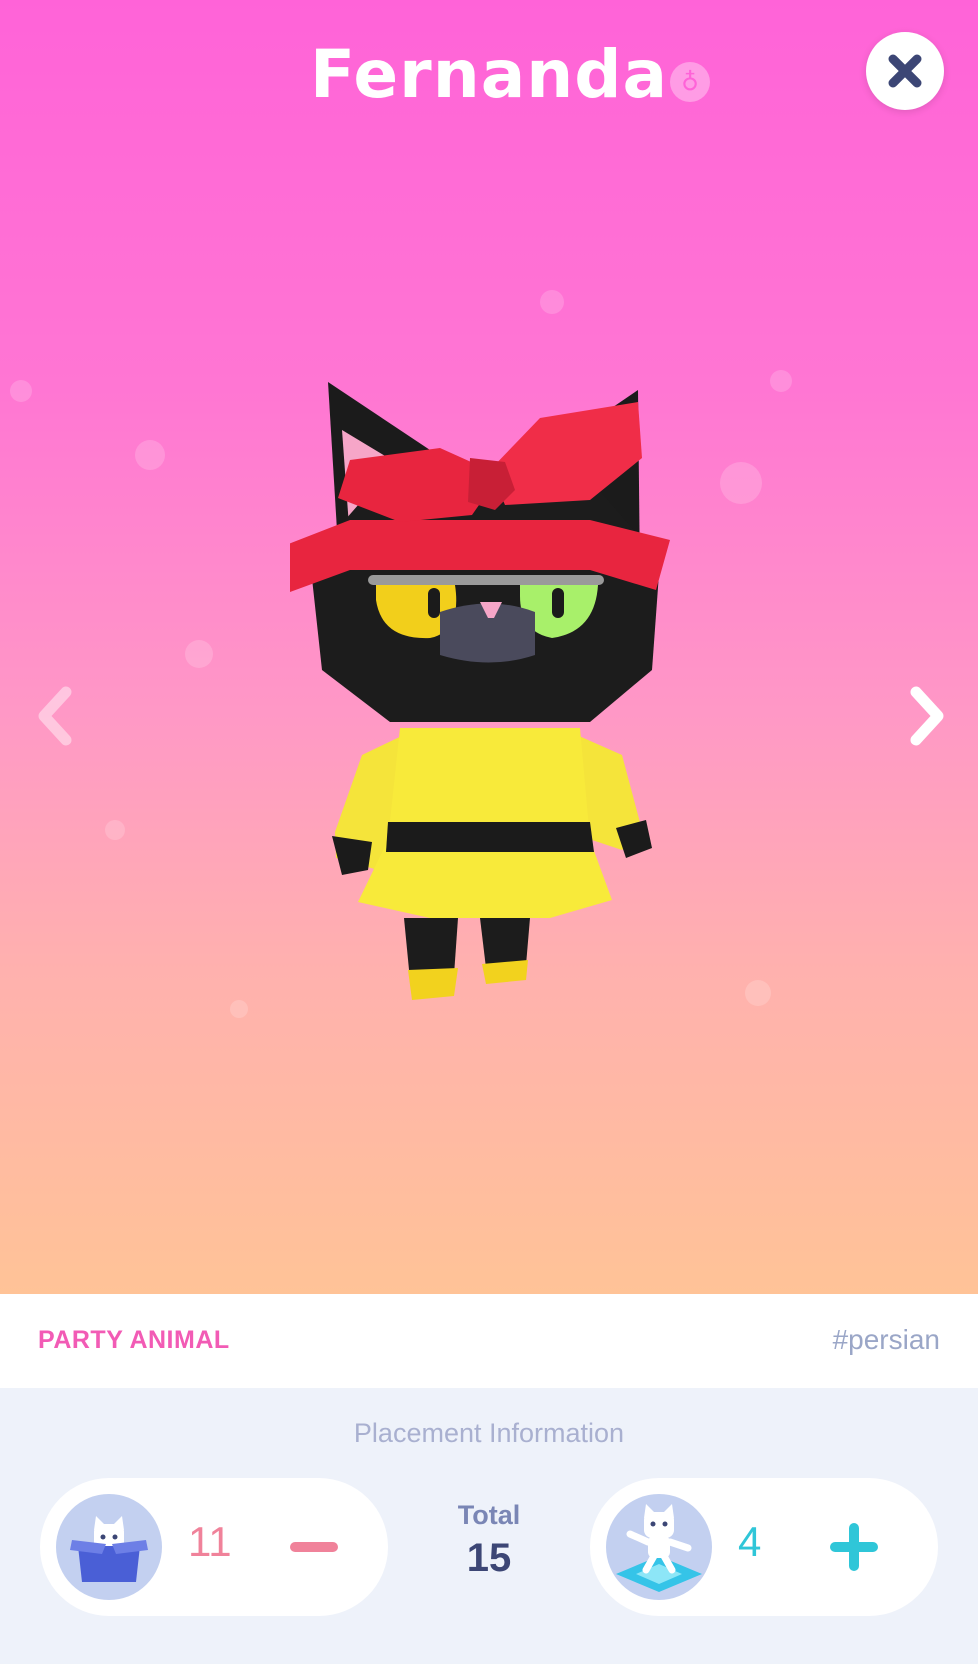  What do you see at coordinates (489, 1558) in the screenshot?
I see `total-value: 15` at bounding box center [489, 1558].